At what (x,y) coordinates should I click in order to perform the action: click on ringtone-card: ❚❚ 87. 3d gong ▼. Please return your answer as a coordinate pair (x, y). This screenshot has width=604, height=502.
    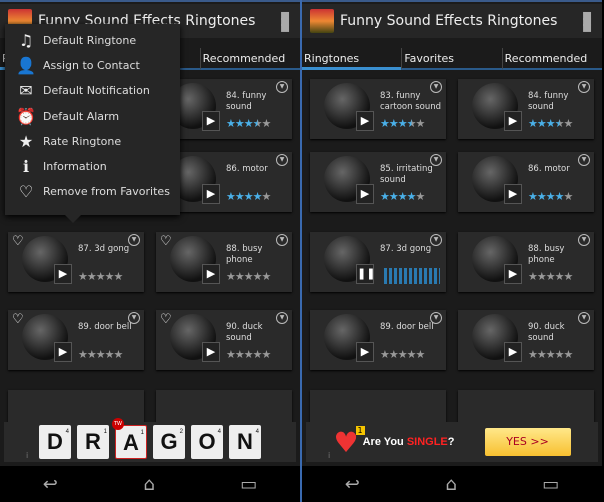
    Looking at the image, I should click on (378, 262).